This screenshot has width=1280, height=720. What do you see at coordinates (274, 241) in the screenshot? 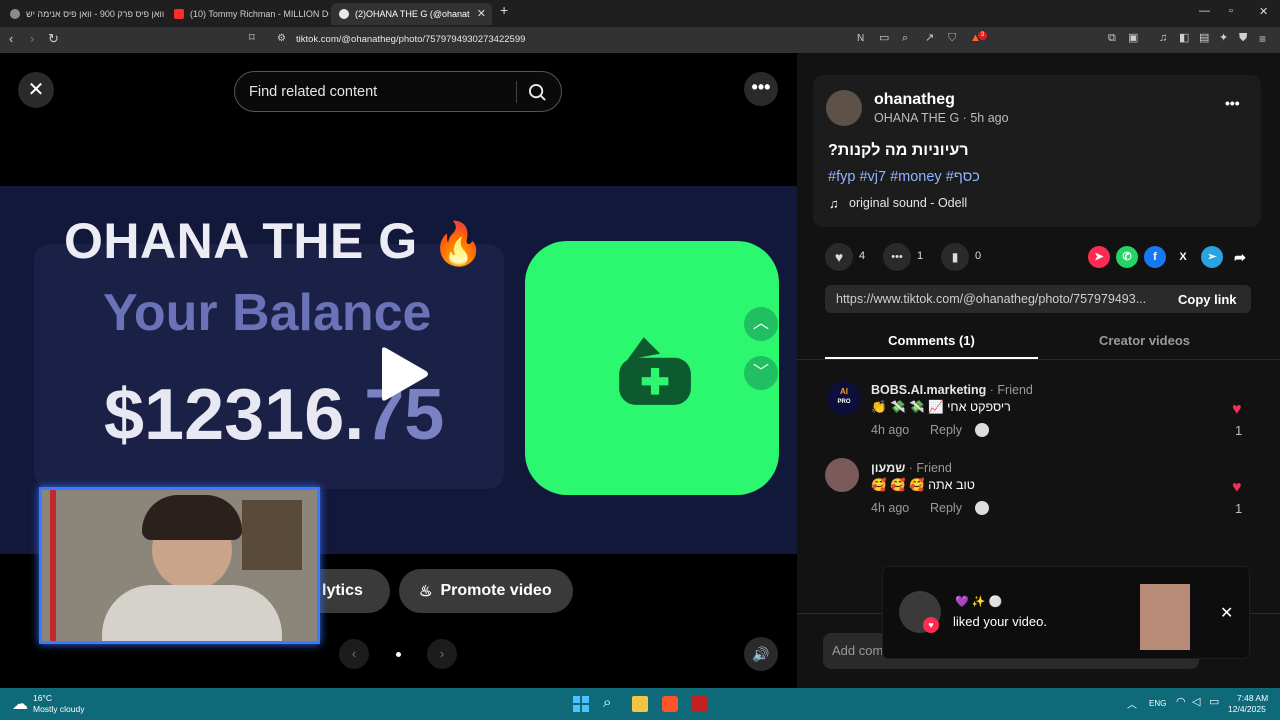
I see `photo-brand-text: OHANA THE G 🔥` at bounding box center [274, 241].